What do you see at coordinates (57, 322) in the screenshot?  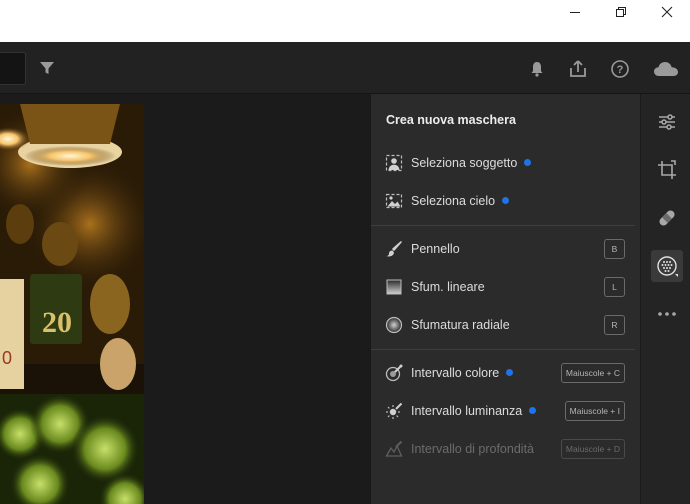 I see `svg-text: 20` at bounding box center [57, 322].